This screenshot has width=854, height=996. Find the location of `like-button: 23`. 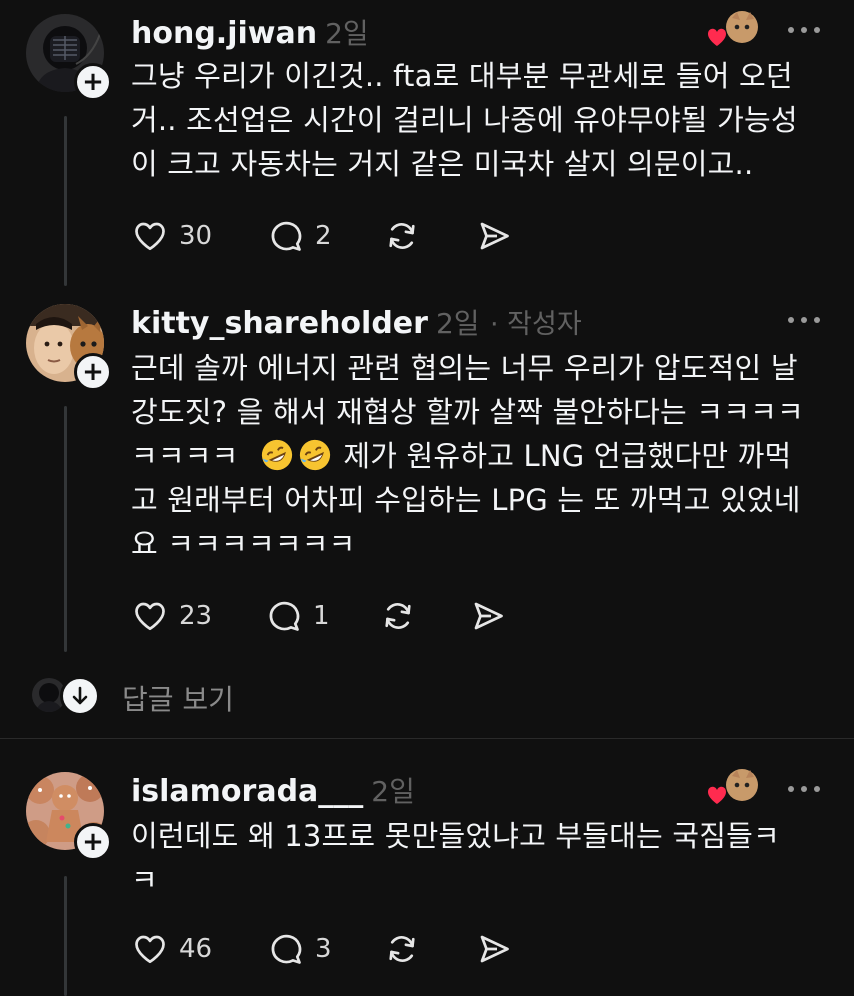

like-button: 23 is located at coordinates (171, 616).